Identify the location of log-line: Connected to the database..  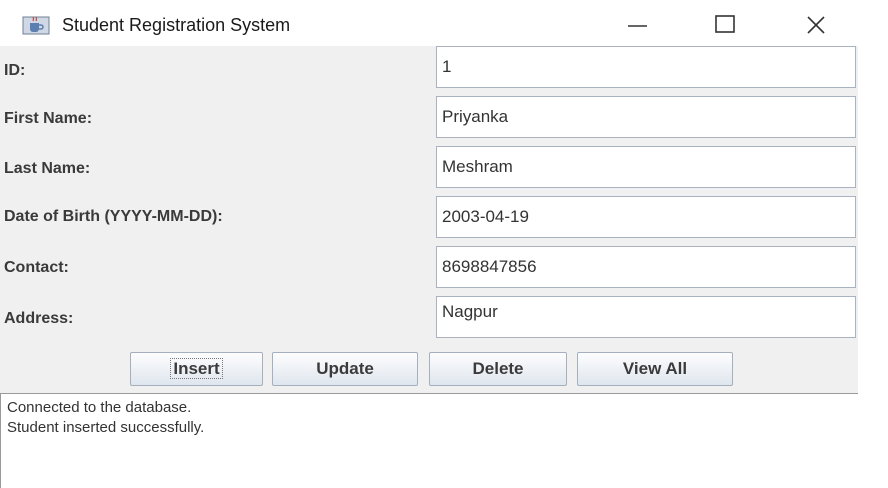
(99, 407).